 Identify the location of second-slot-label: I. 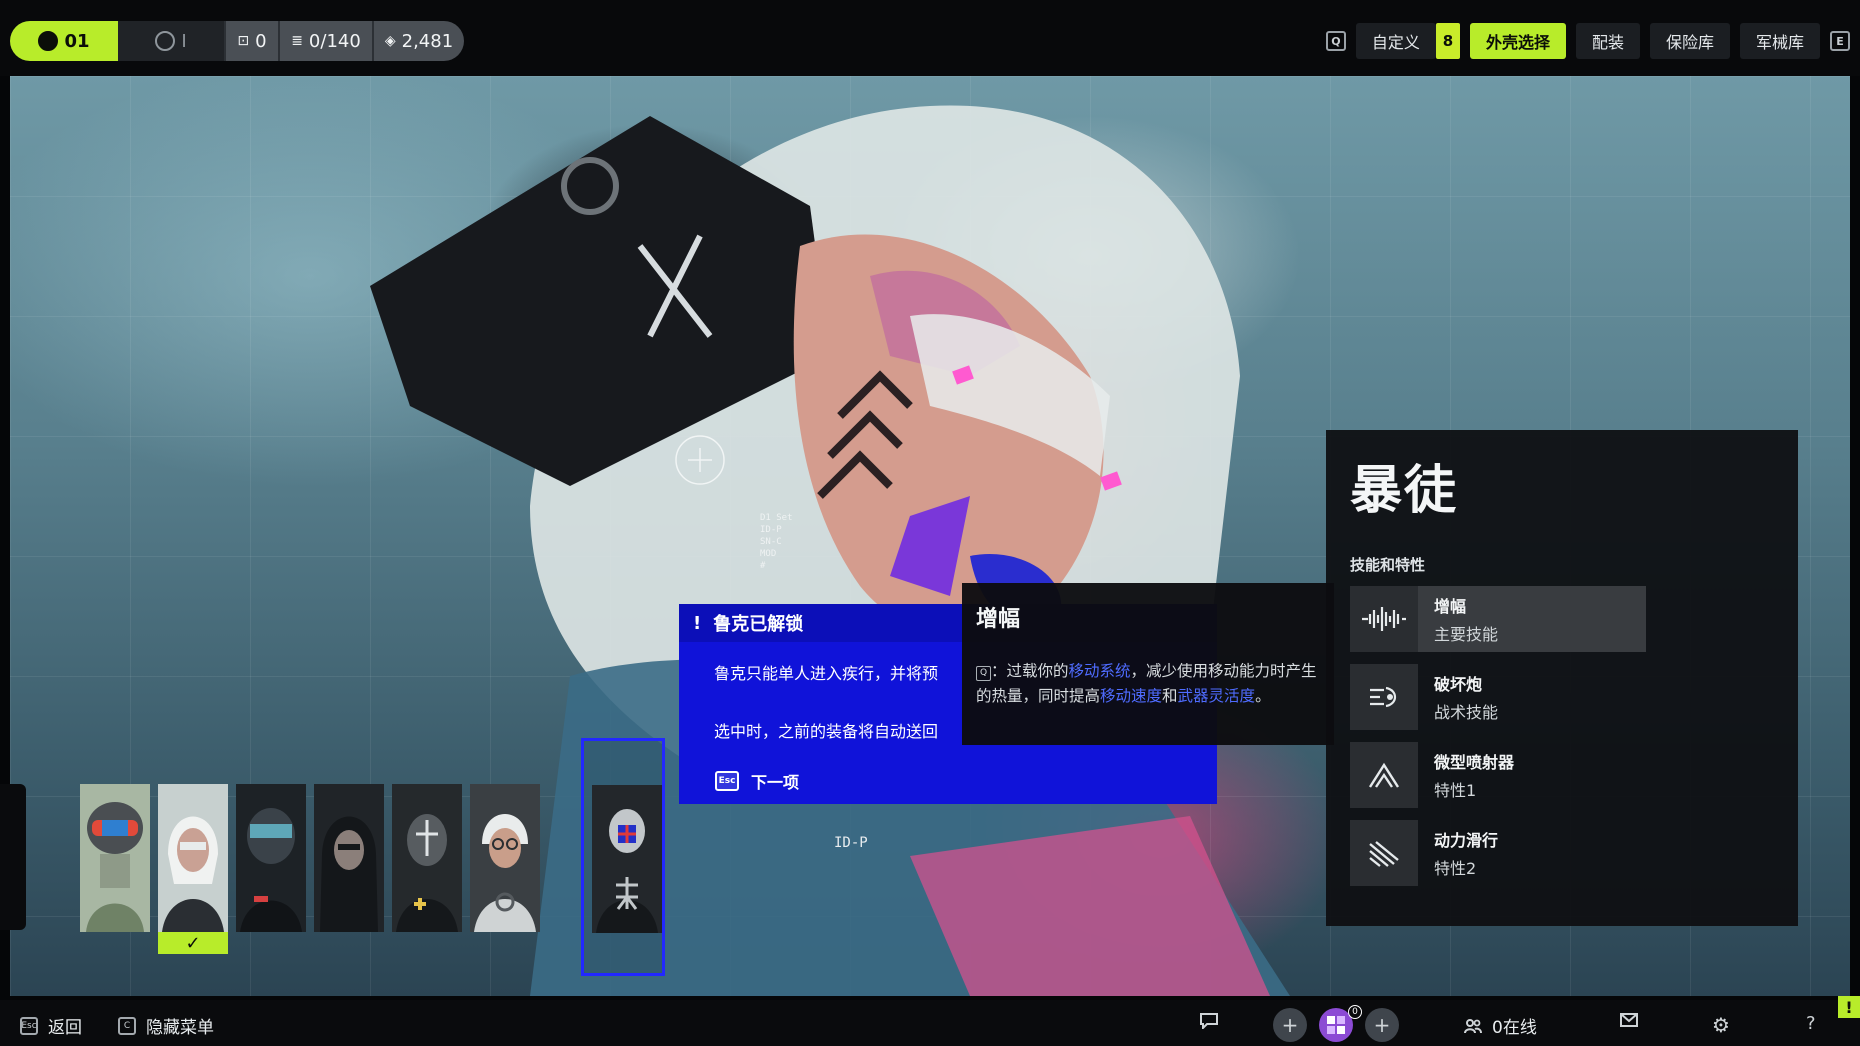
(184, 41).